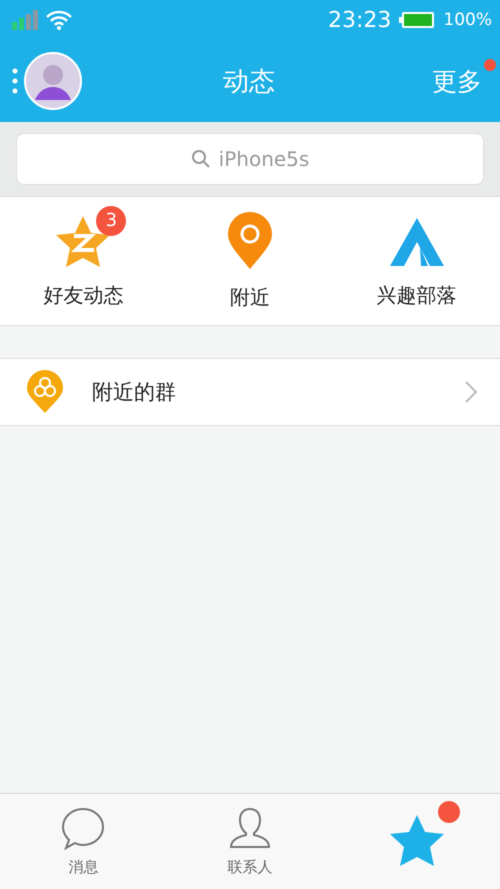 The image size is (500, 889). Describe the element at coordinates (416, 295) in the screenshot. I see `shortcut-label: 兴趣部落` at that location.